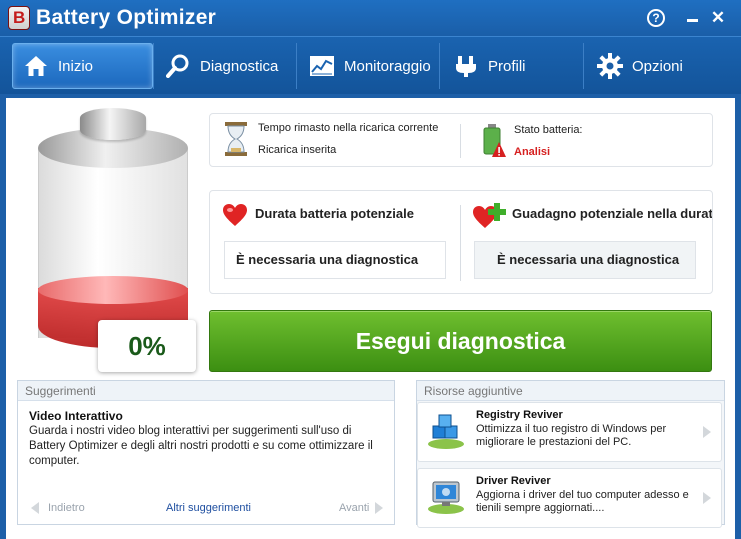 The width and height of the screenshot is (741, 539). I want to click on battery-state-label: Stato batteria:, so click(548, 130).